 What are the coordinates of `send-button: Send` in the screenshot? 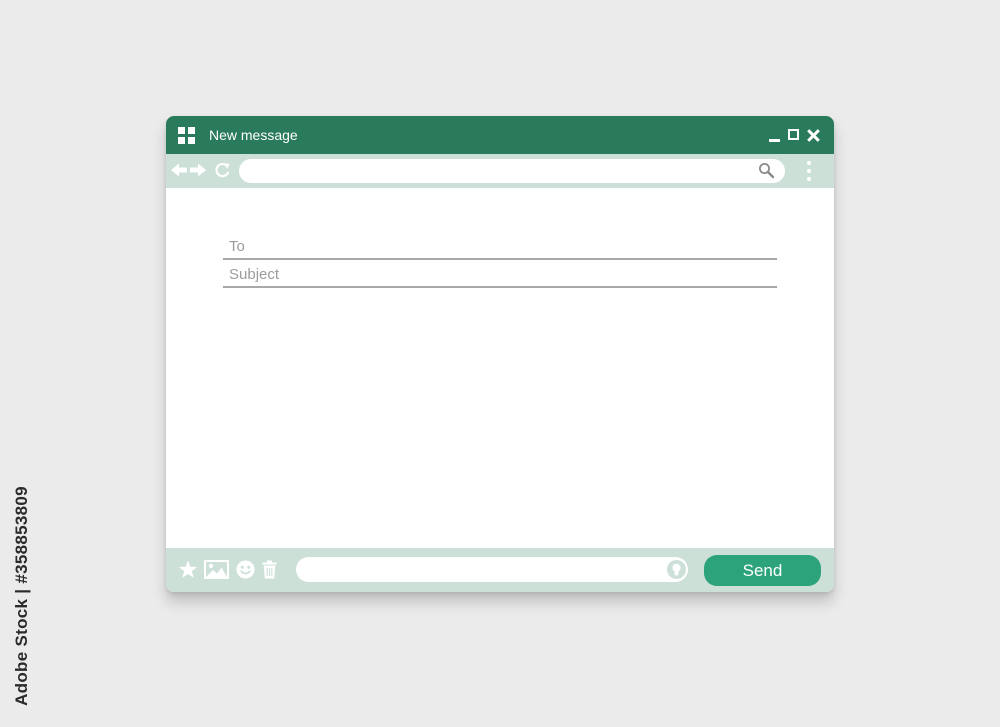 It's located at (762, 570).